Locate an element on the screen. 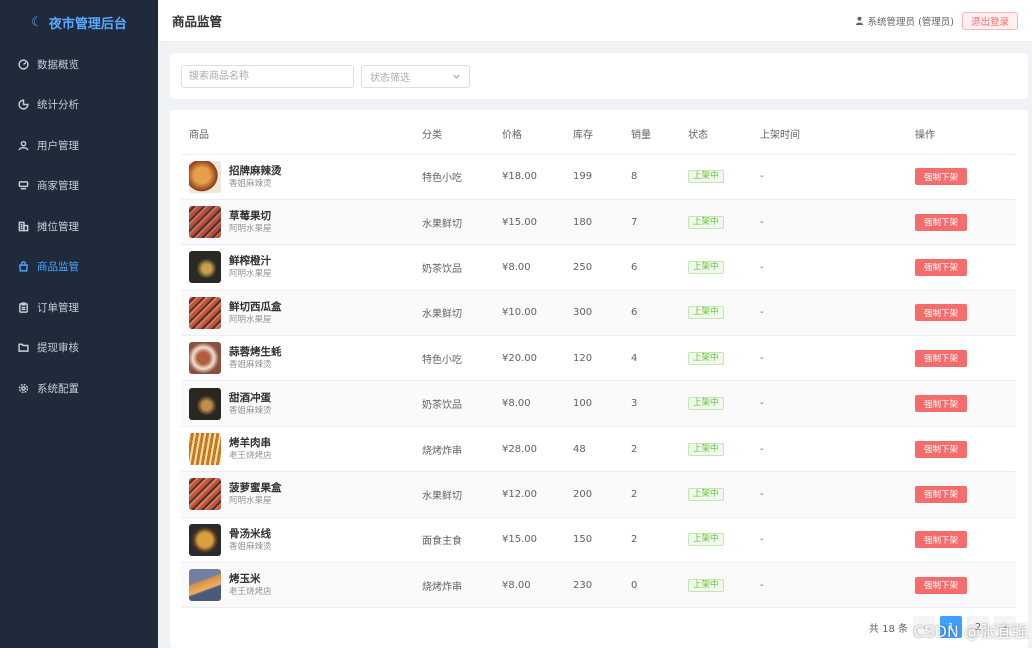 This screenshot has height=648, width=1032. sidebar-item-8: 系统配置 is located at coordinates (79, 388).